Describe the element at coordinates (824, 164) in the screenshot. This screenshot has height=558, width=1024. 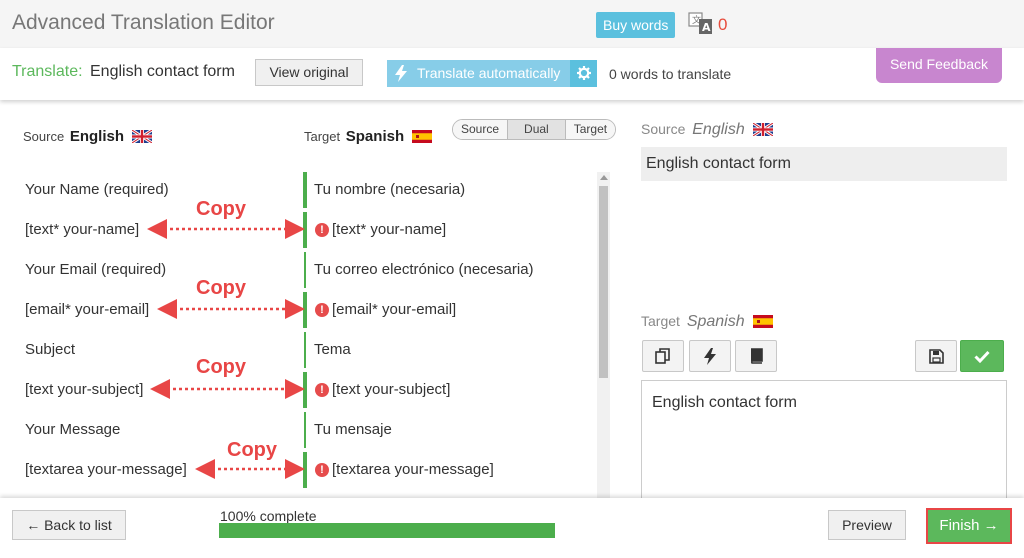
I see `source-preview-box: English contact form` at that location.